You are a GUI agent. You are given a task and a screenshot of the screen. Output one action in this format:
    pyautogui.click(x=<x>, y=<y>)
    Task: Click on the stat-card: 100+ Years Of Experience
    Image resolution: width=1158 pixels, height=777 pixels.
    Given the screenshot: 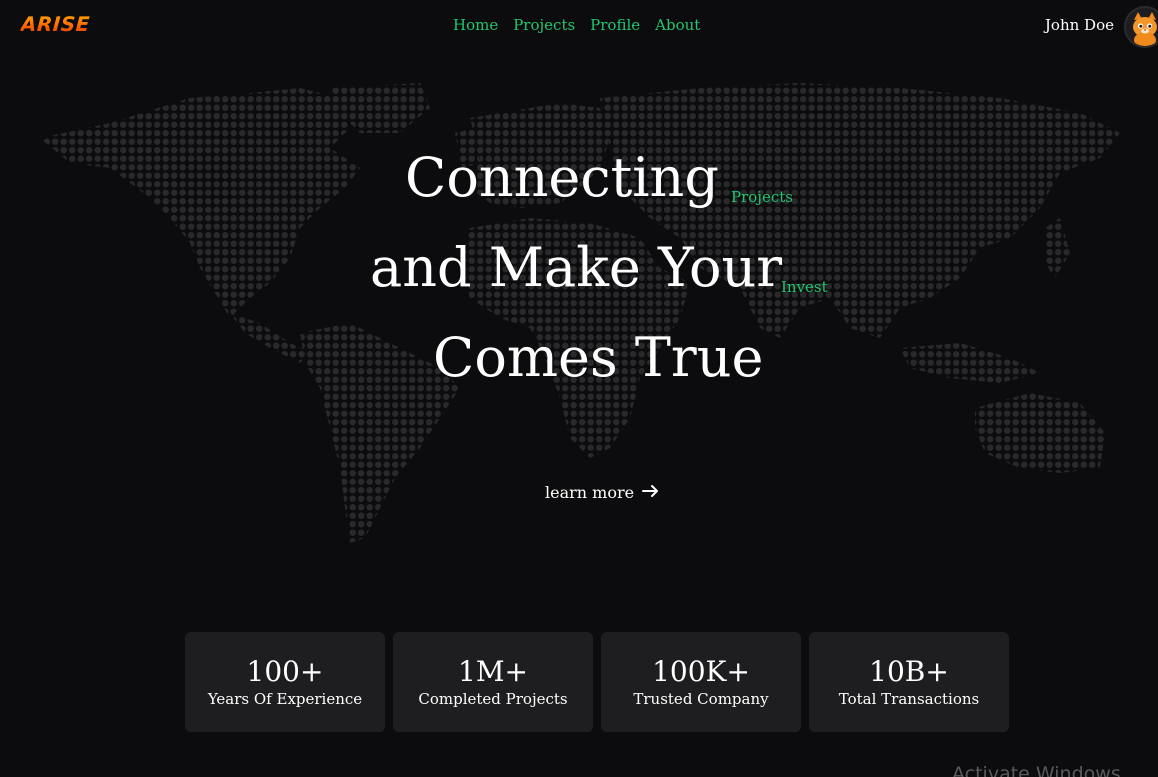 What is the action you would take?
    pyautogui.click(x=285, y=682)
    